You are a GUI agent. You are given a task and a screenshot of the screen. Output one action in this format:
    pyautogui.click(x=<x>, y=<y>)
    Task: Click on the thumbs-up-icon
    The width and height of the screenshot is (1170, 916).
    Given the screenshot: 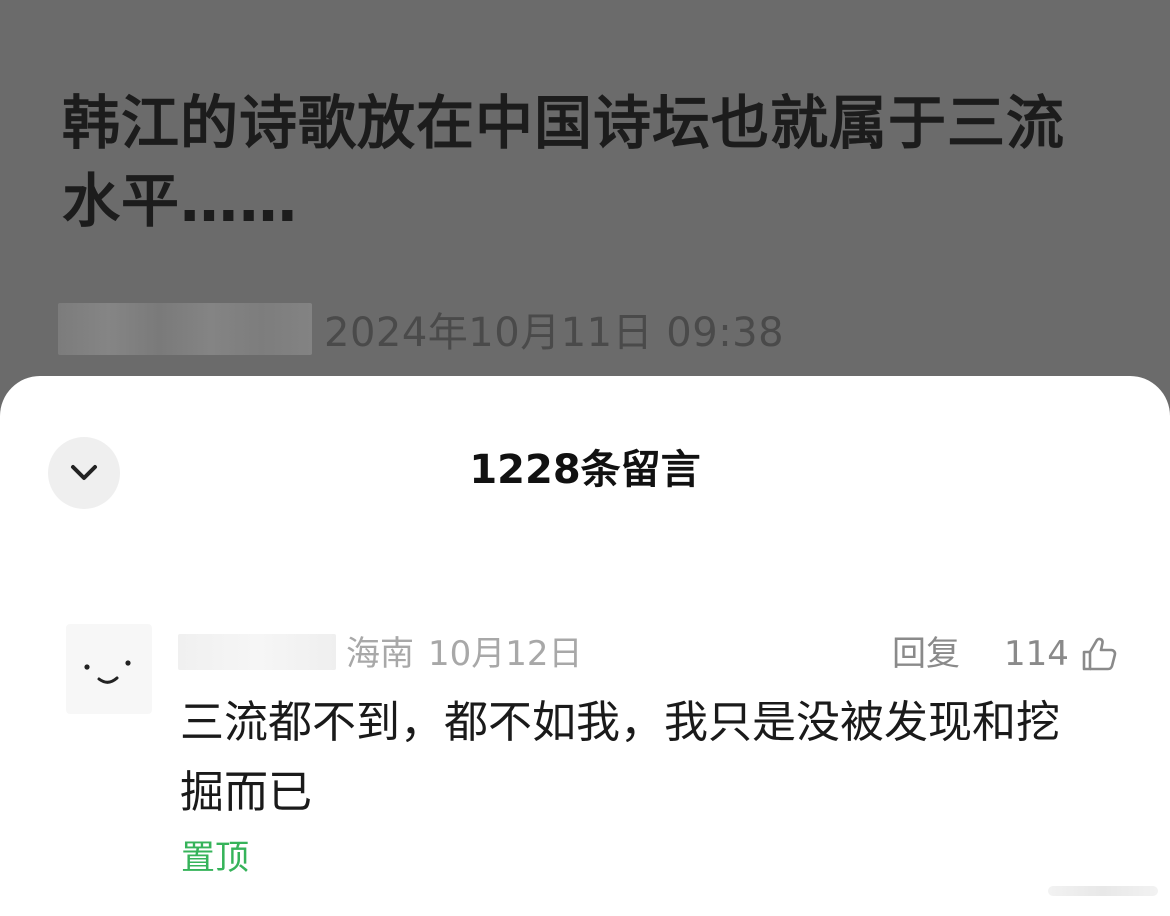 What is the action you would take?
    pyautogui.click(x=1099, y=654)
    